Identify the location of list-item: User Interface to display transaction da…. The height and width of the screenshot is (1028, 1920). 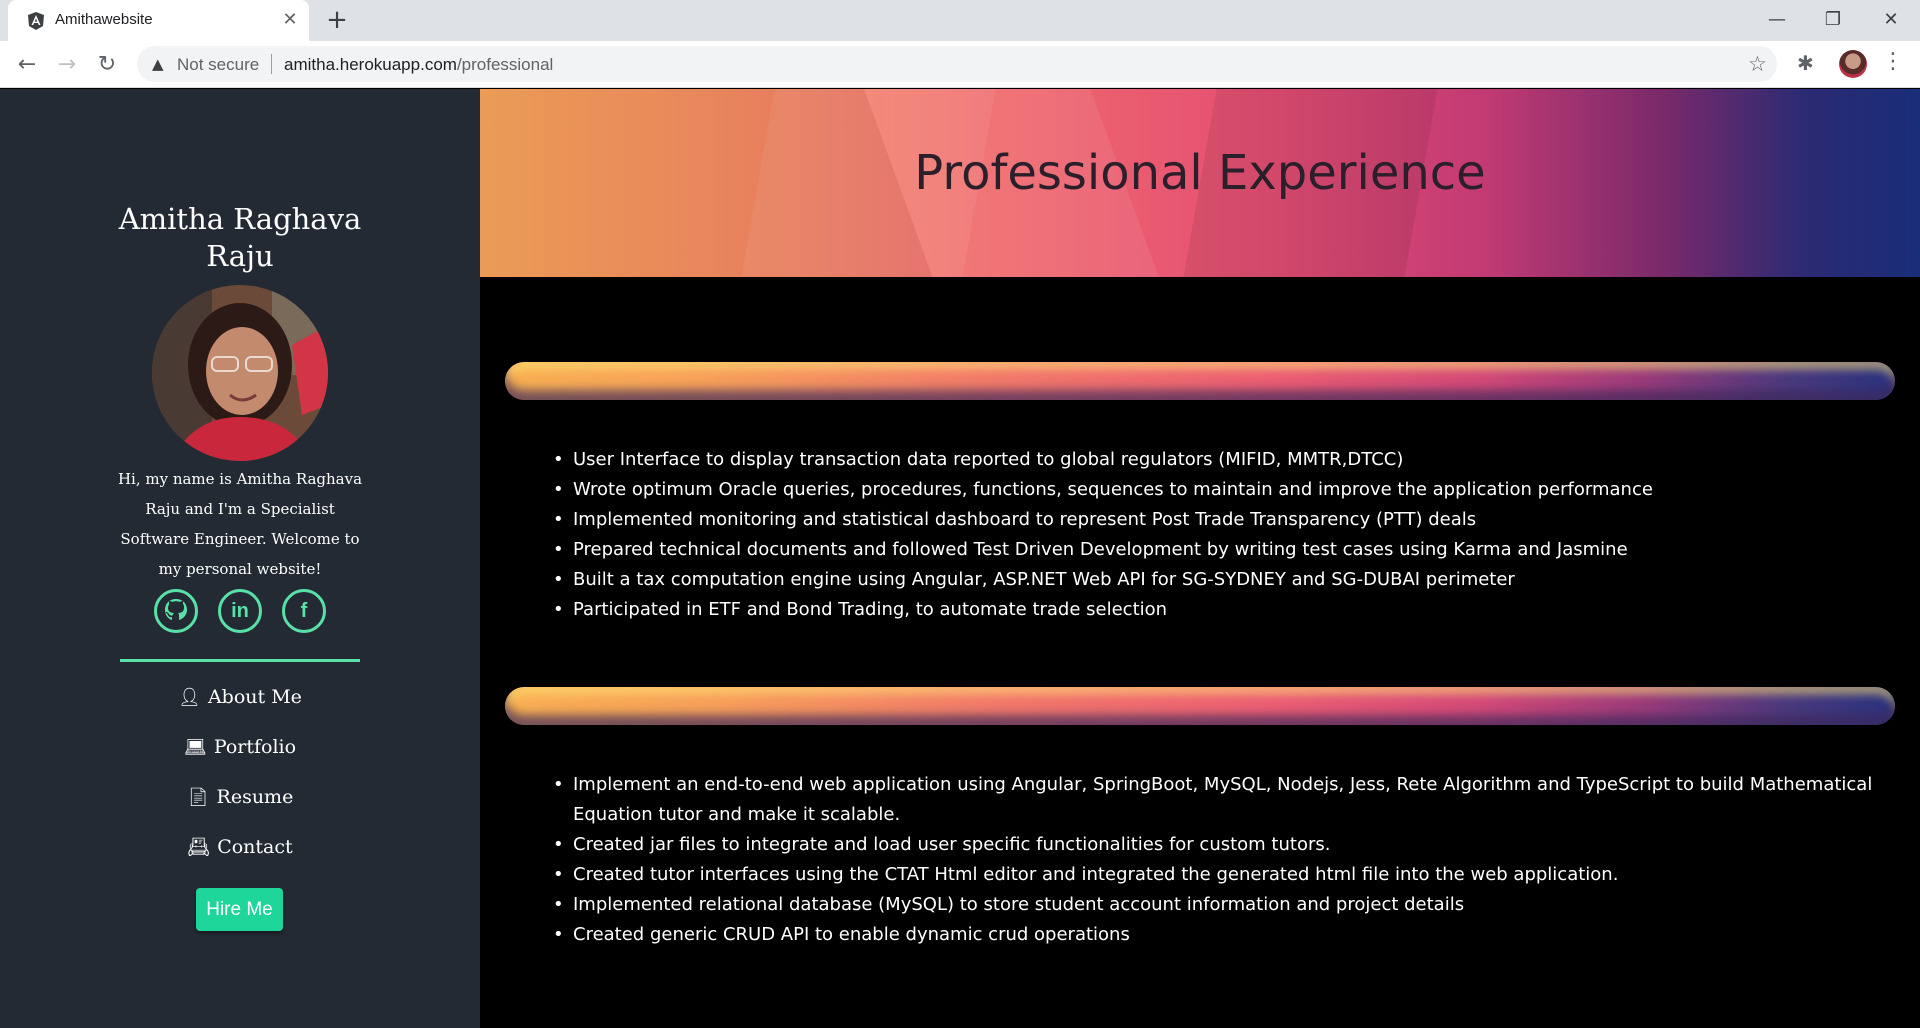
(1229, 460).